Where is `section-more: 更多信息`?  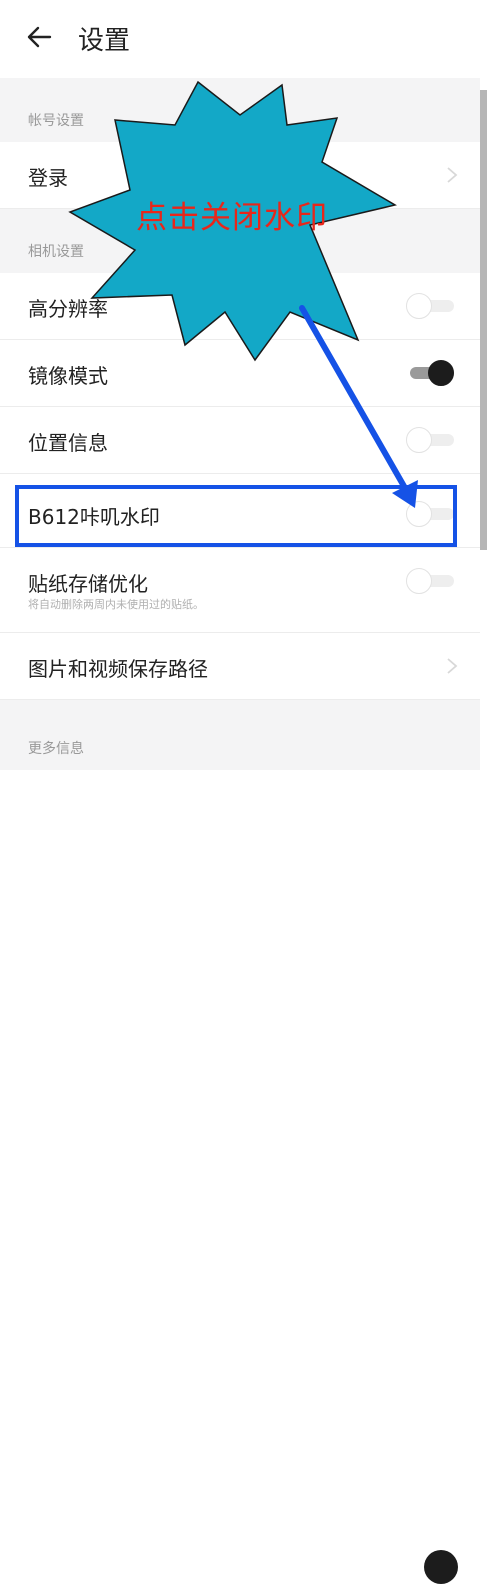
section-more: 更多信息 is located at coordinates (240, 735).